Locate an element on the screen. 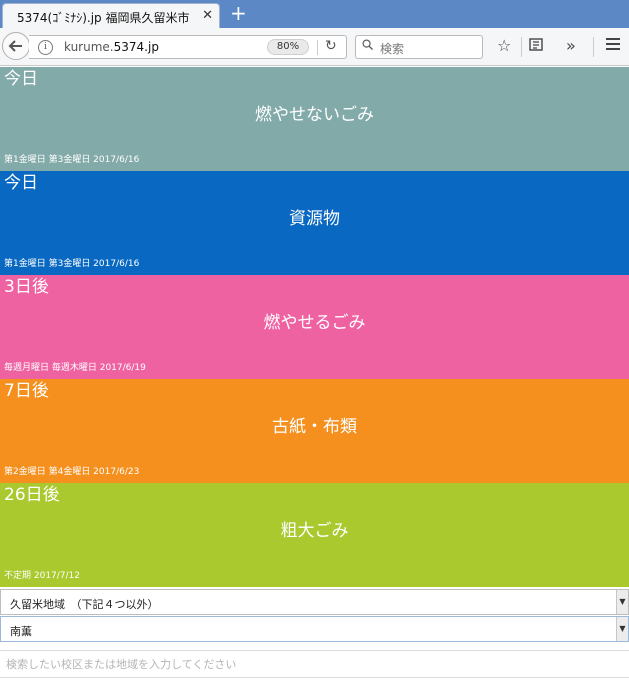 The height and width of the screenshot is (696, 629). schedule-item: 3日後 燃やせるごみ 毎週月曜日 毎週木曜日 2017/6/19 is located at coordinates (314, 327).